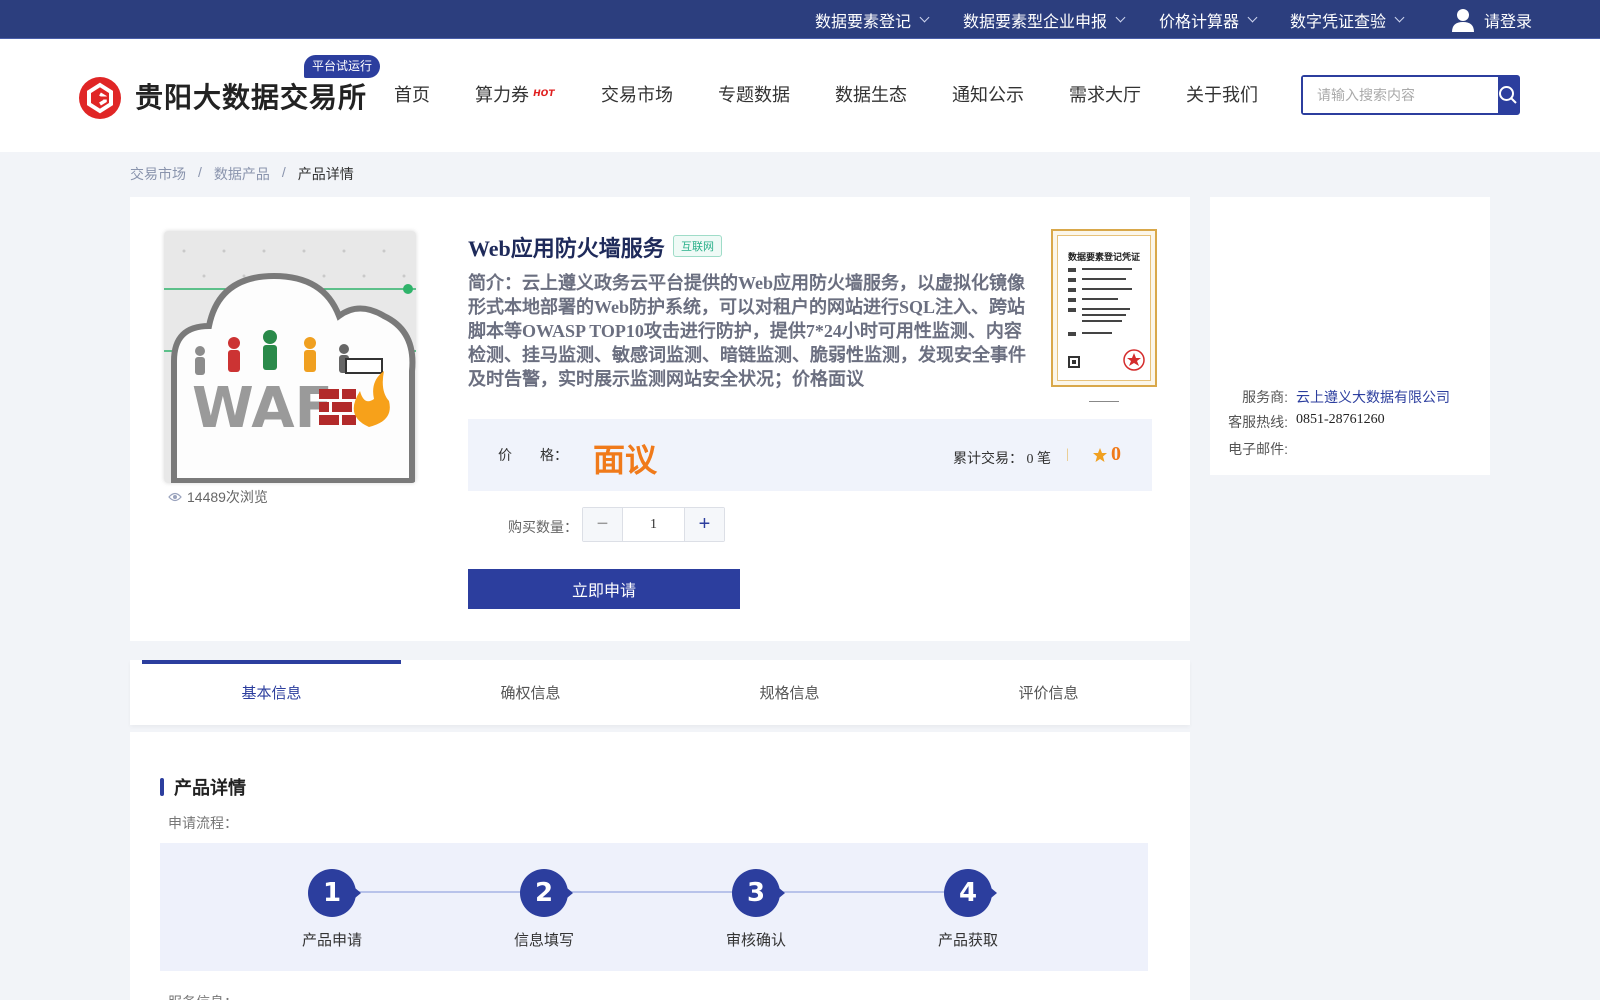 The image size is (1600, 1000). I want to click on step-label: 信息填写, so click(543, 940).